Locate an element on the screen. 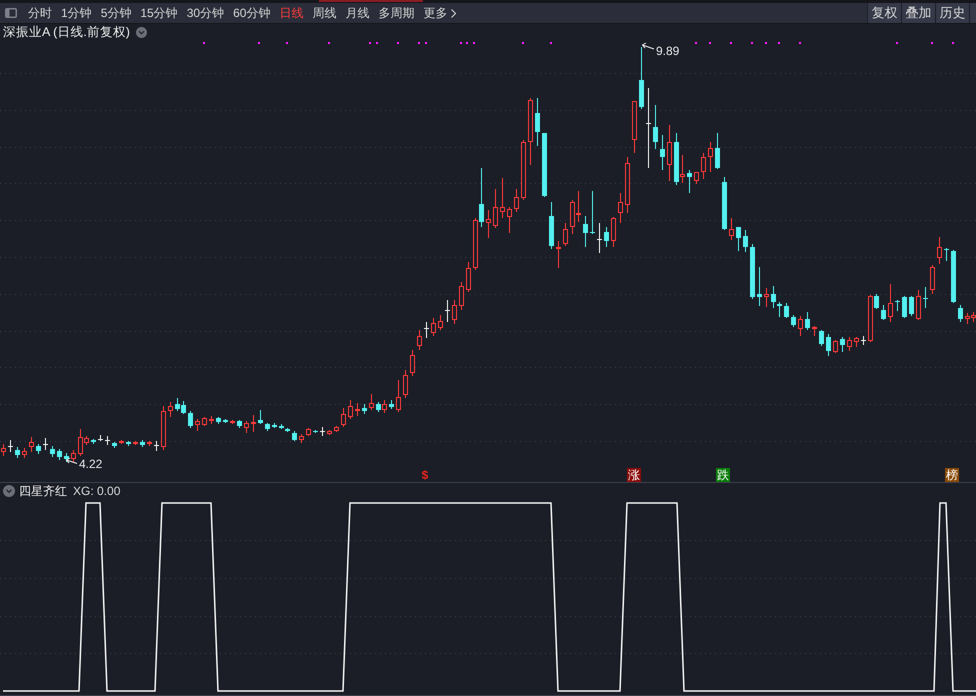  period-tab: 多周期 is located at coordinates (396, 13).